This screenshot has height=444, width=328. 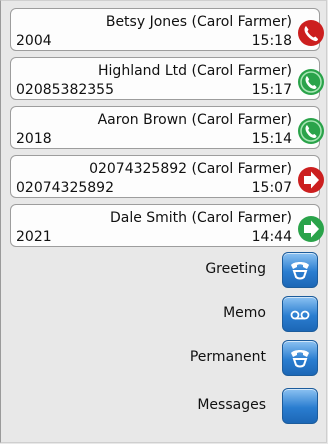 I want to click on call-time: 15:14, so click(x=271, y=139).